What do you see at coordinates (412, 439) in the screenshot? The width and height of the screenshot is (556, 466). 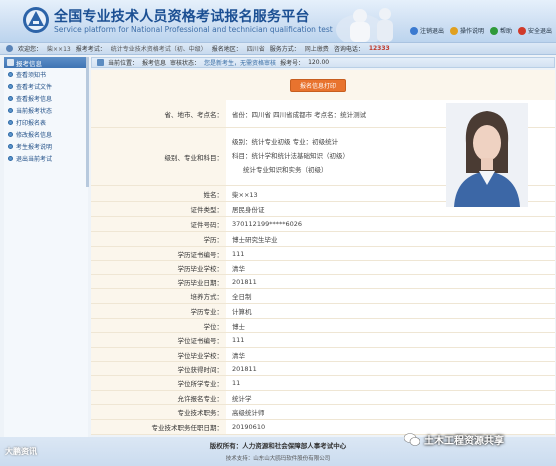 I see `wechat-icon` at bounding box center [412, 439].